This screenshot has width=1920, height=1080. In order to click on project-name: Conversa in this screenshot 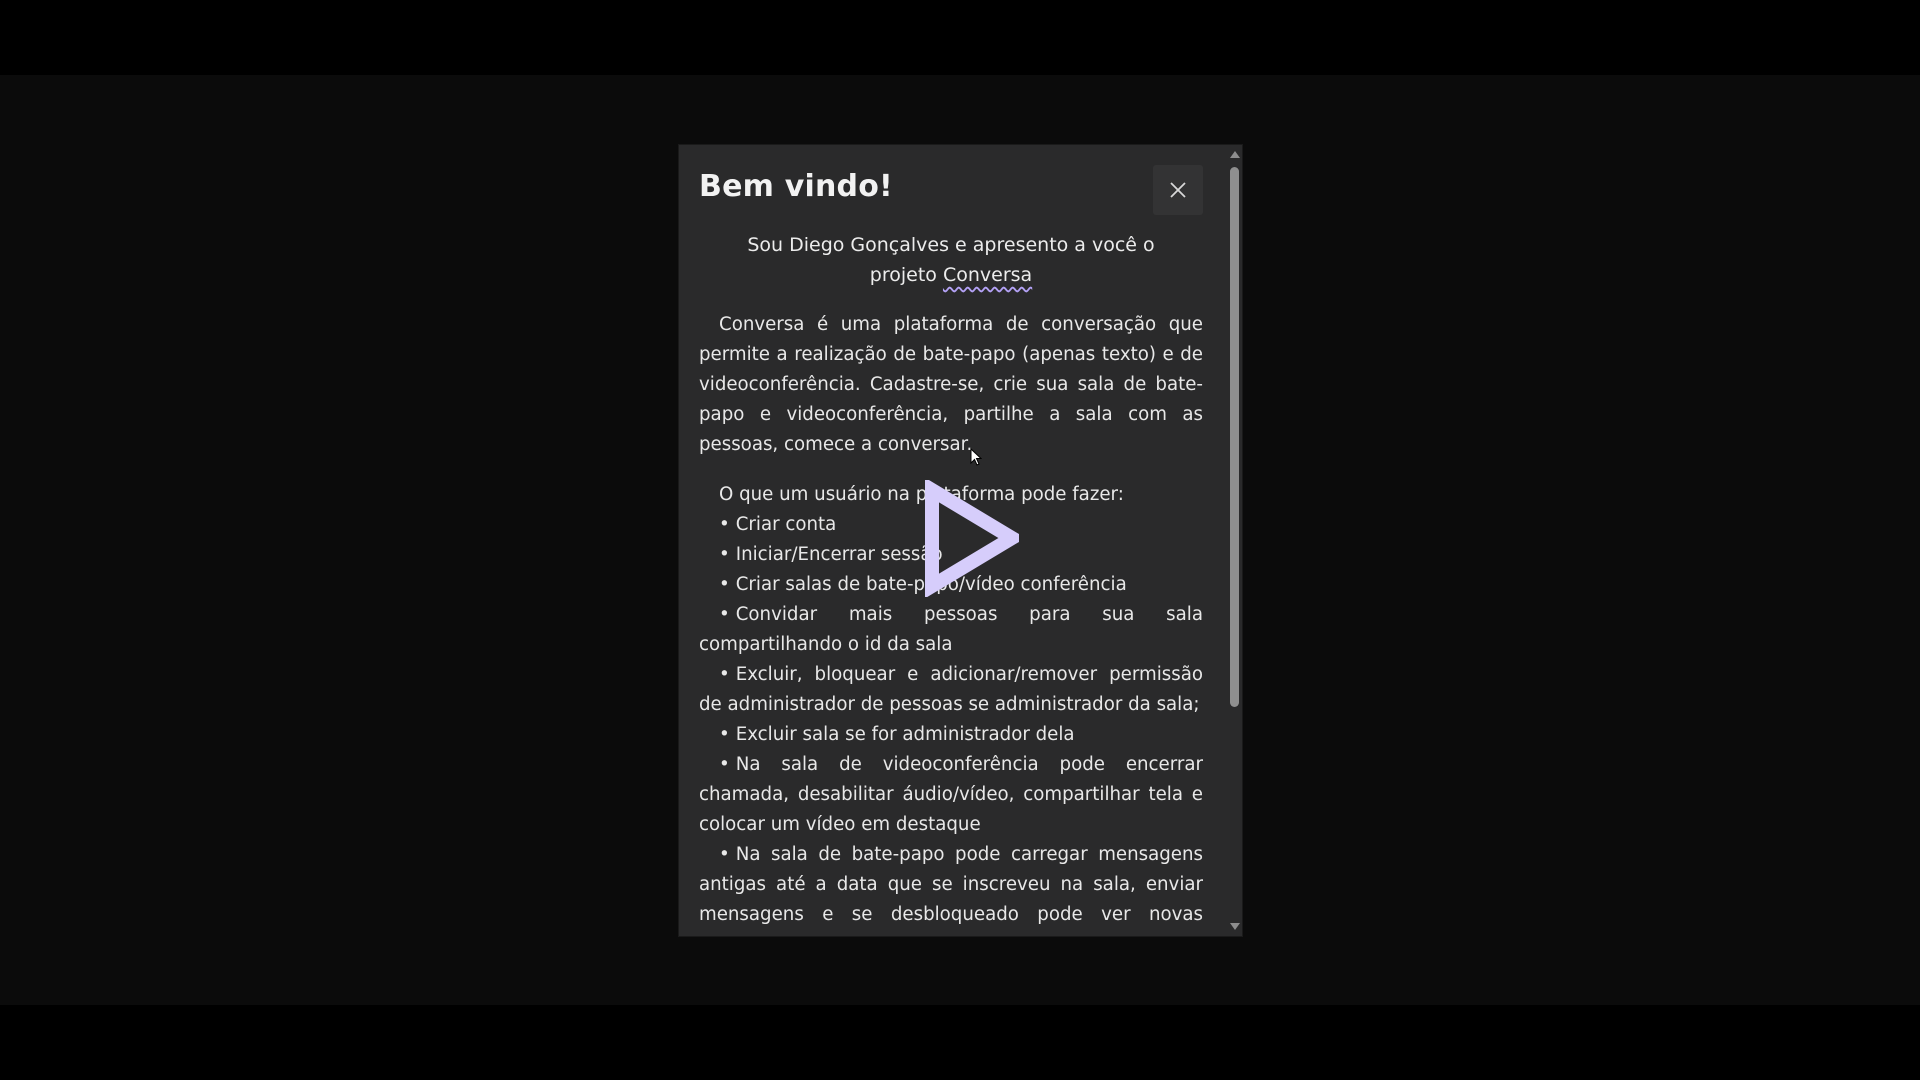, I will do `click(987, 275)`.